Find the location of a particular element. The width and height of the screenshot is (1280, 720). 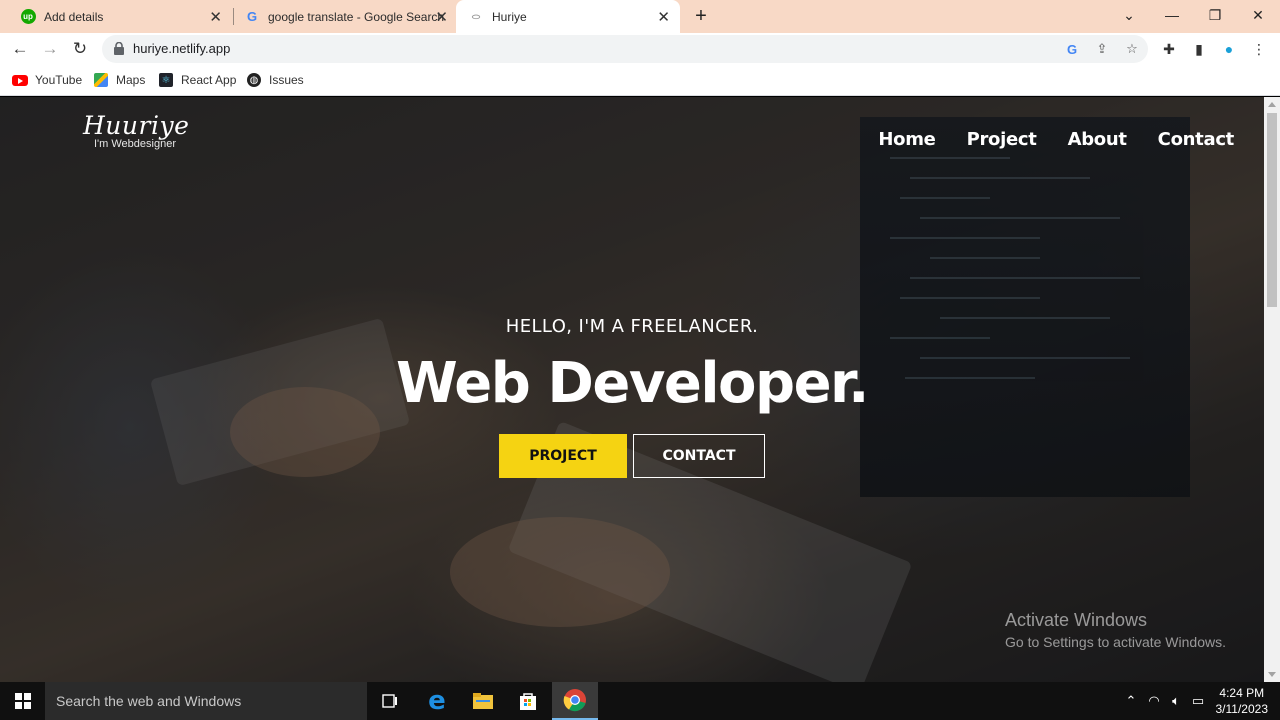

clock-date: 3/11/2023 is located at coordinates (1242, 709).